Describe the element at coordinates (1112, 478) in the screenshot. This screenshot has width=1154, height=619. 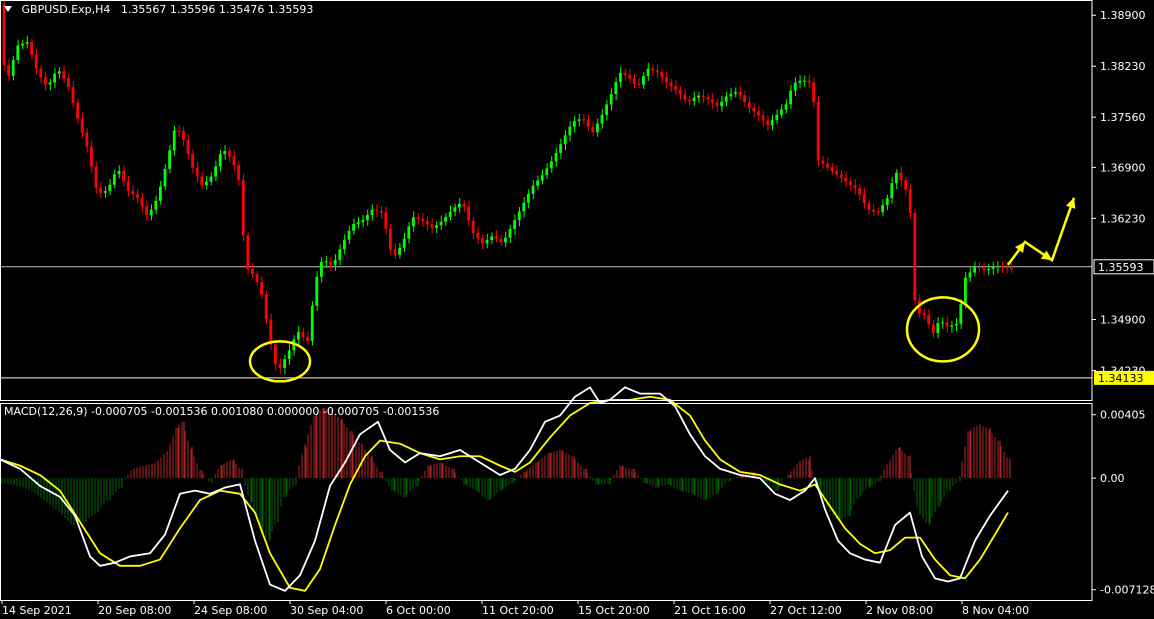
I see `macd-tick-label: 0.00` at that location.